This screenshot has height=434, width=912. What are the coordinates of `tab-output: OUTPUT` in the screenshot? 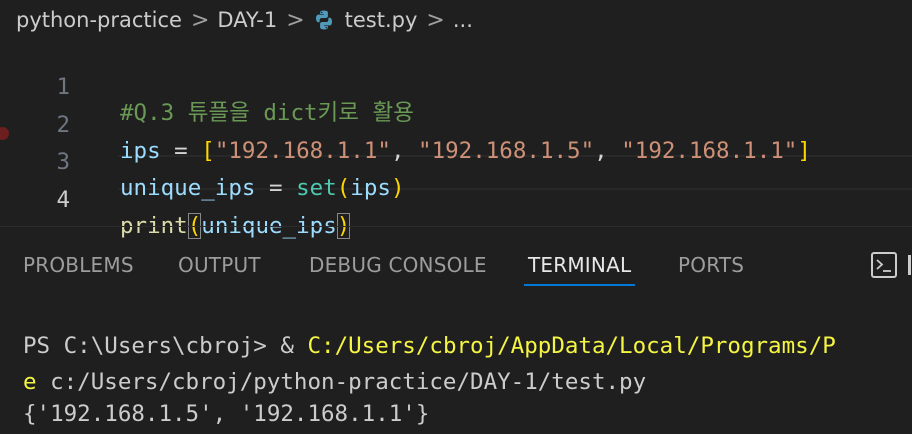 It's located at (219, 257).